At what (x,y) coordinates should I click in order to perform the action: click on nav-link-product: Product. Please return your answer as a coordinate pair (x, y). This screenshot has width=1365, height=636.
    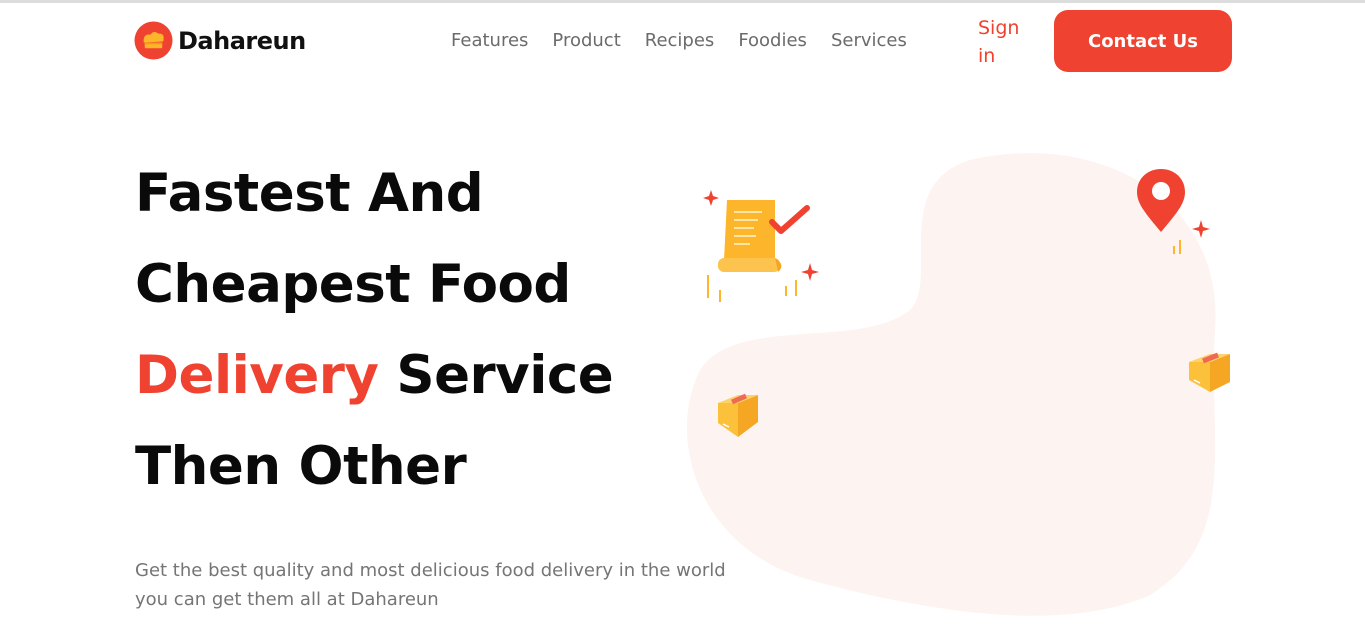
    Looking at the image, I should click on (586, 40).